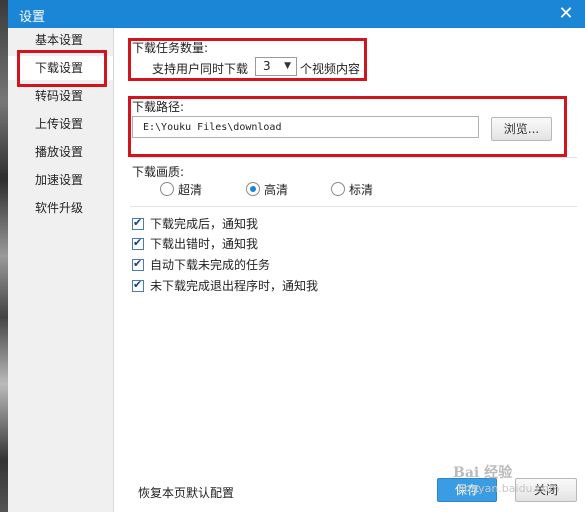 This screenshot has width=585, height=512. I want to click on notify-complete-checkbox, so click(138, 223).